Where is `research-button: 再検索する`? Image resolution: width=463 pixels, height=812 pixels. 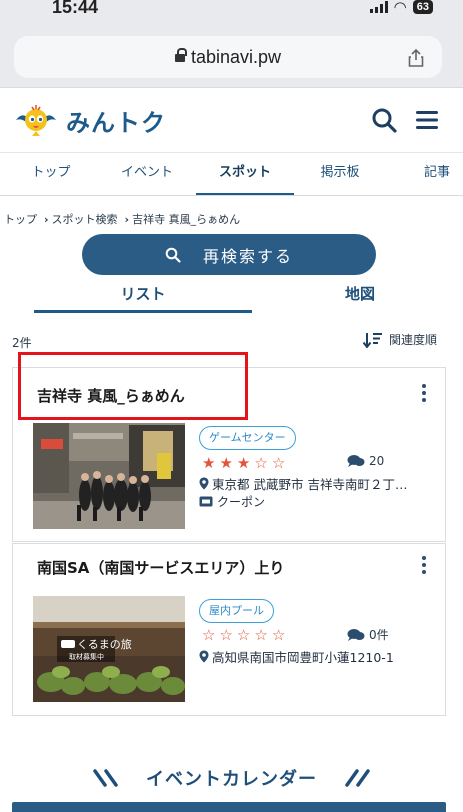 research-button: 再検索する is located at coordinates (229, 254).